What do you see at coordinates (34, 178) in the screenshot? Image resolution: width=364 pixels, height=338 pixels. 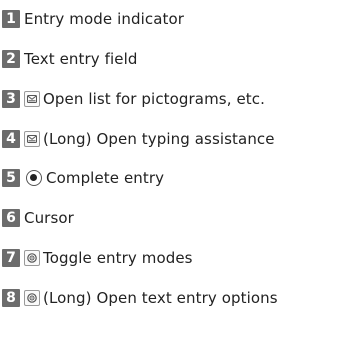 I see `center-button-icon` at bounding box center [34, 178].